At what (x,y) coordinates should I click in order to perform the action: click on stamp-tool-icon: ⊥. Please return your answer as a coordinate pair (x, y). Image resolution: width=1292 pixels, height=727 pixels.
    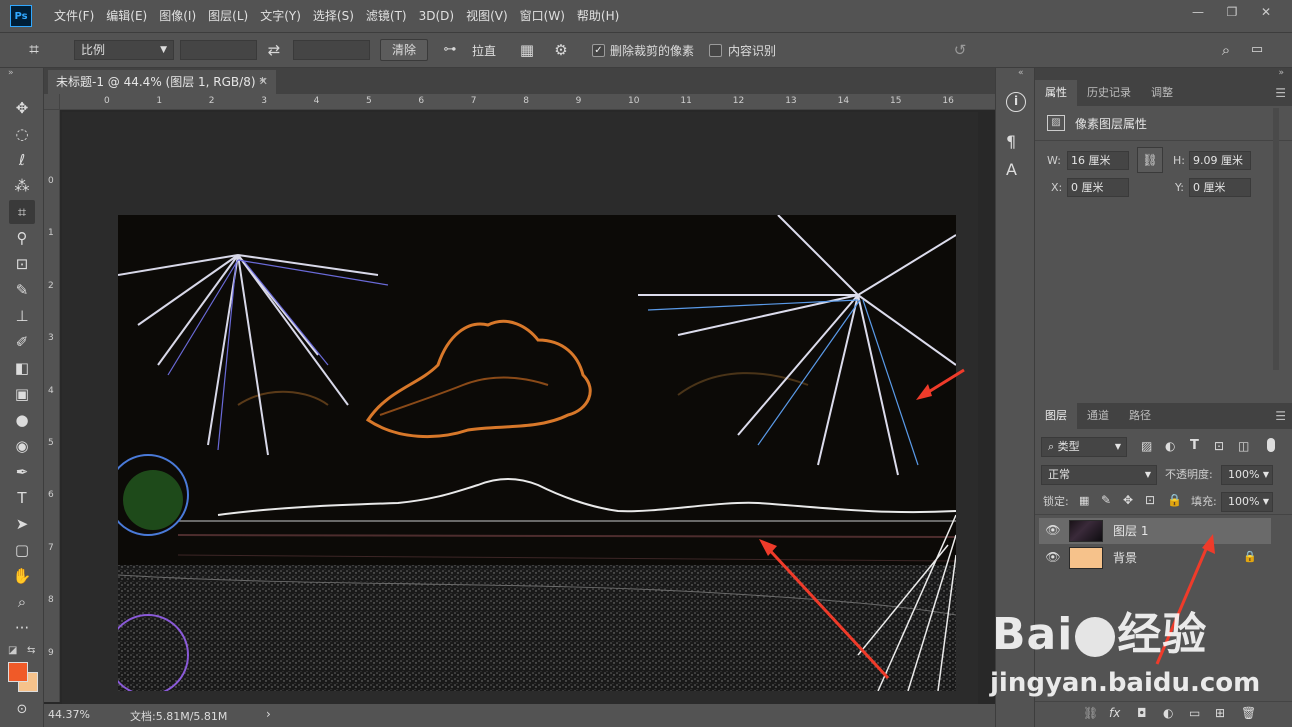
    Looking at the image, I should click on (22, 316).